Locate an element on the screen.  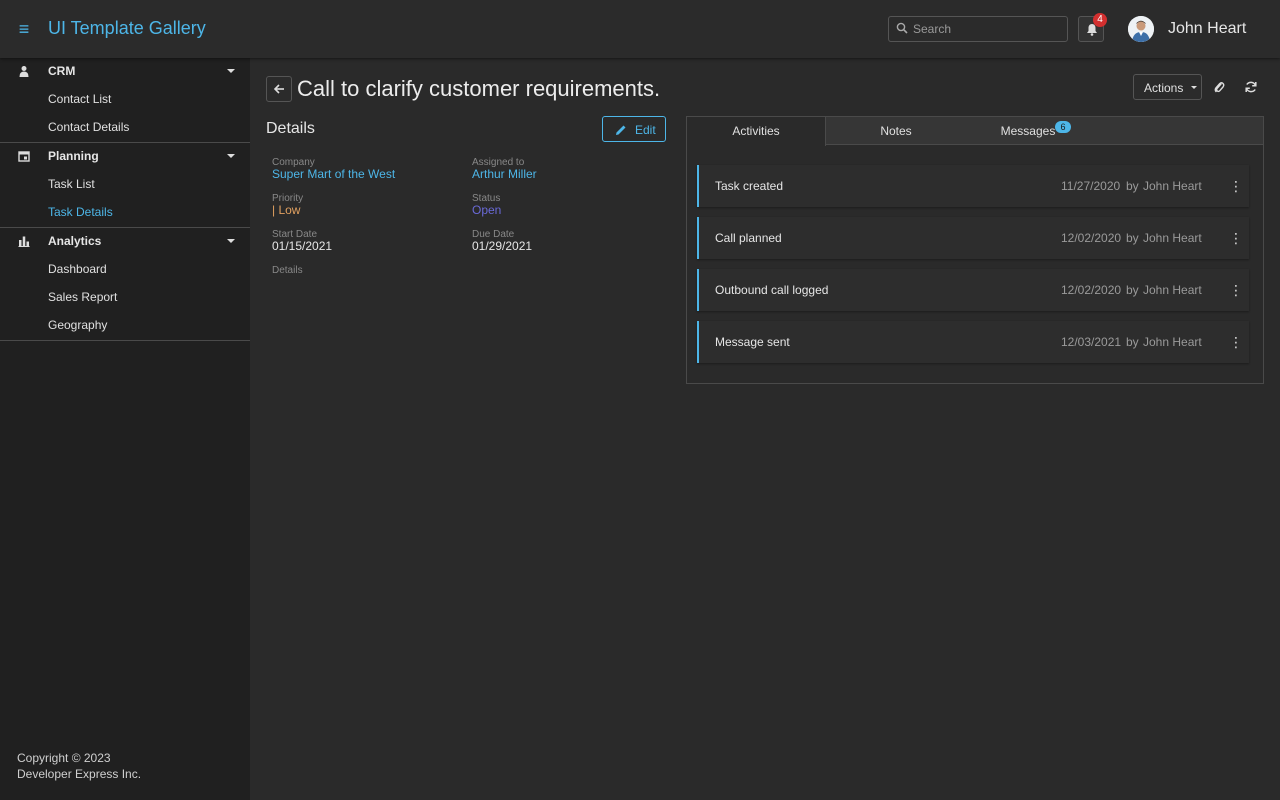
search-box is located at coordinates (978, 29).